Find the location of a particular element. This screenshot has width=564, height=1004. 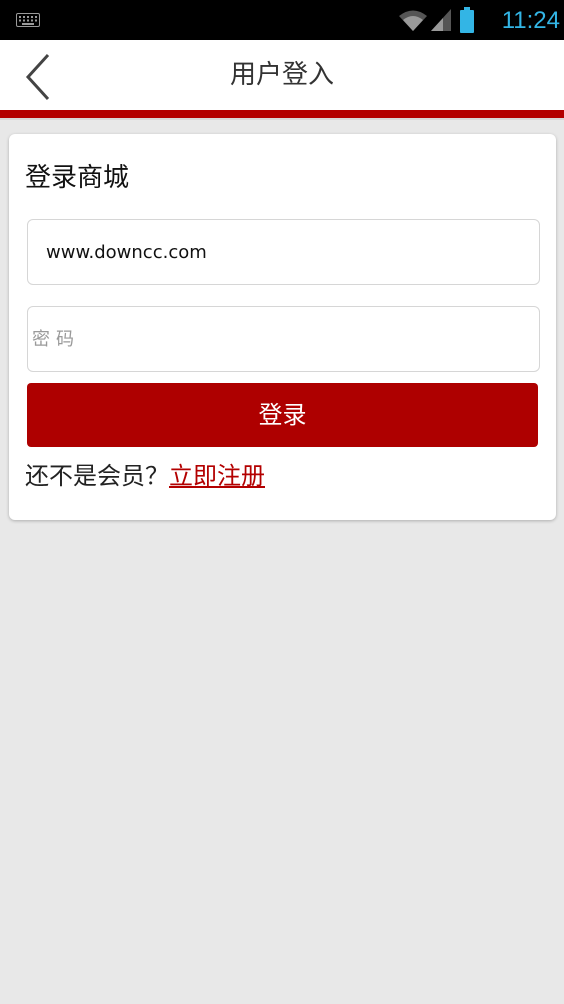

page-title: 用户登入 is located at coordinates (281, 75).